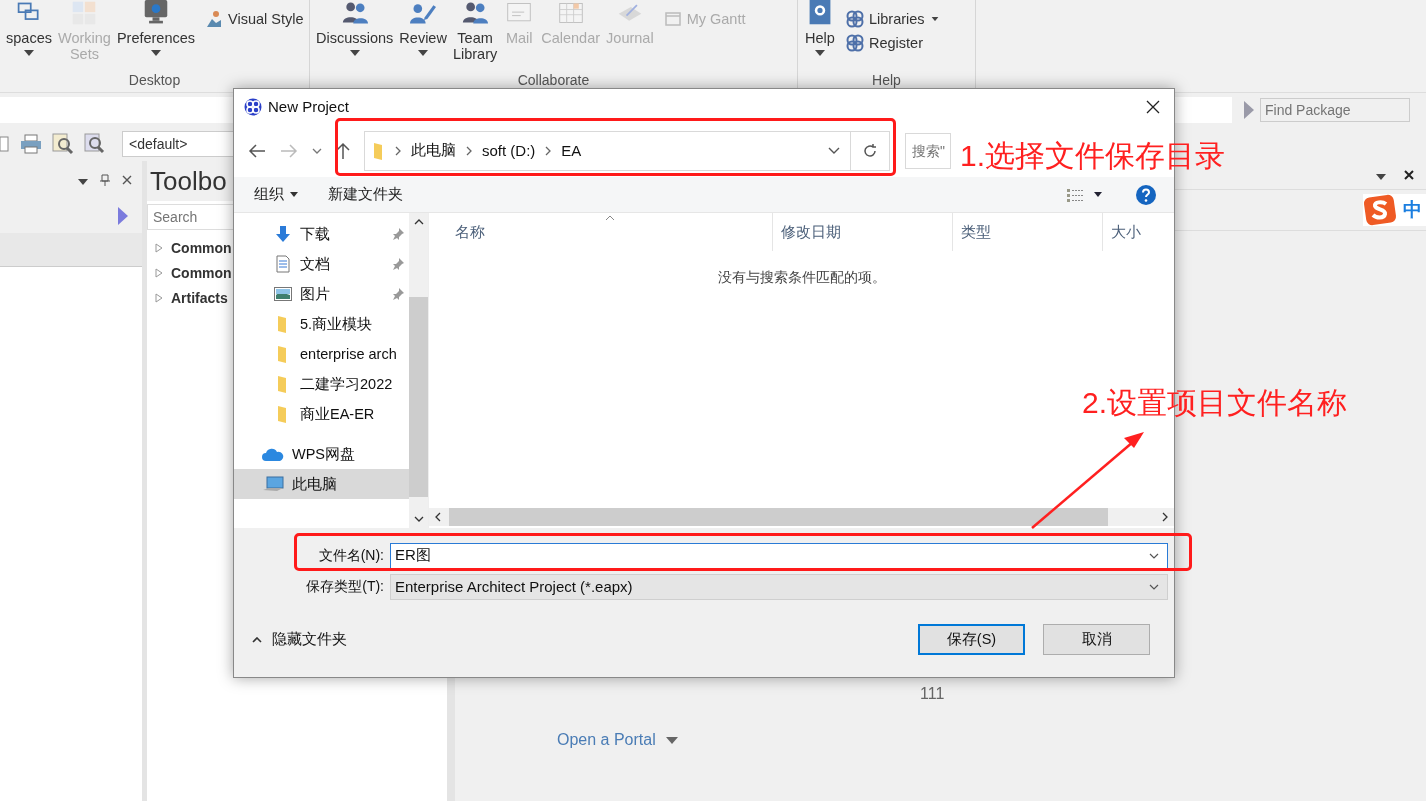 Image resolution: width=1426 pixels, height=801 pixels. What do you see at coordinates (1146, 194) in the screenshot?
I see `help-icon` at bounding box center [1146, 194].